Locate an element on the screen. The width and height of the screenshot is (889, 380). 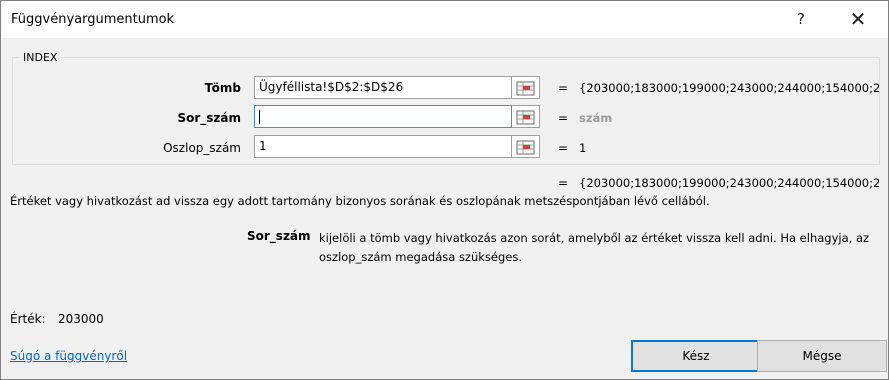
close-button: ✕ is located at coordinates (858, 19).